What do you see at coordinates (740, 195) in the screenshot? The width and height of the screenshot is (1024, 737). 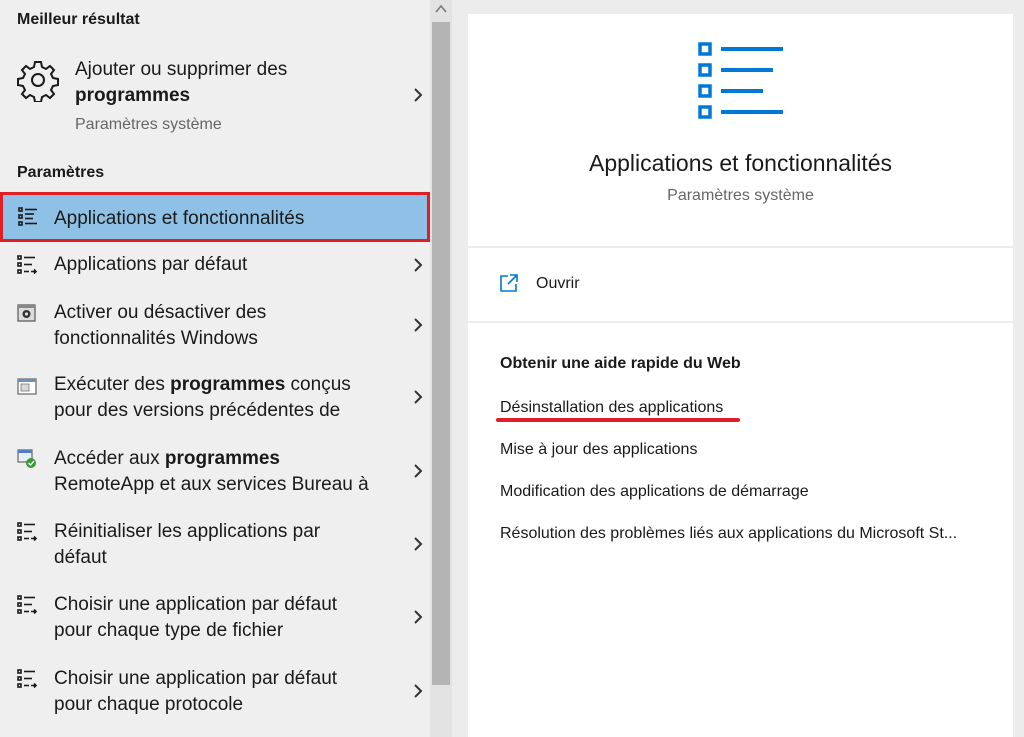 I see `preview-subtitle: Paramètres système` at bounding box center [740, 195].